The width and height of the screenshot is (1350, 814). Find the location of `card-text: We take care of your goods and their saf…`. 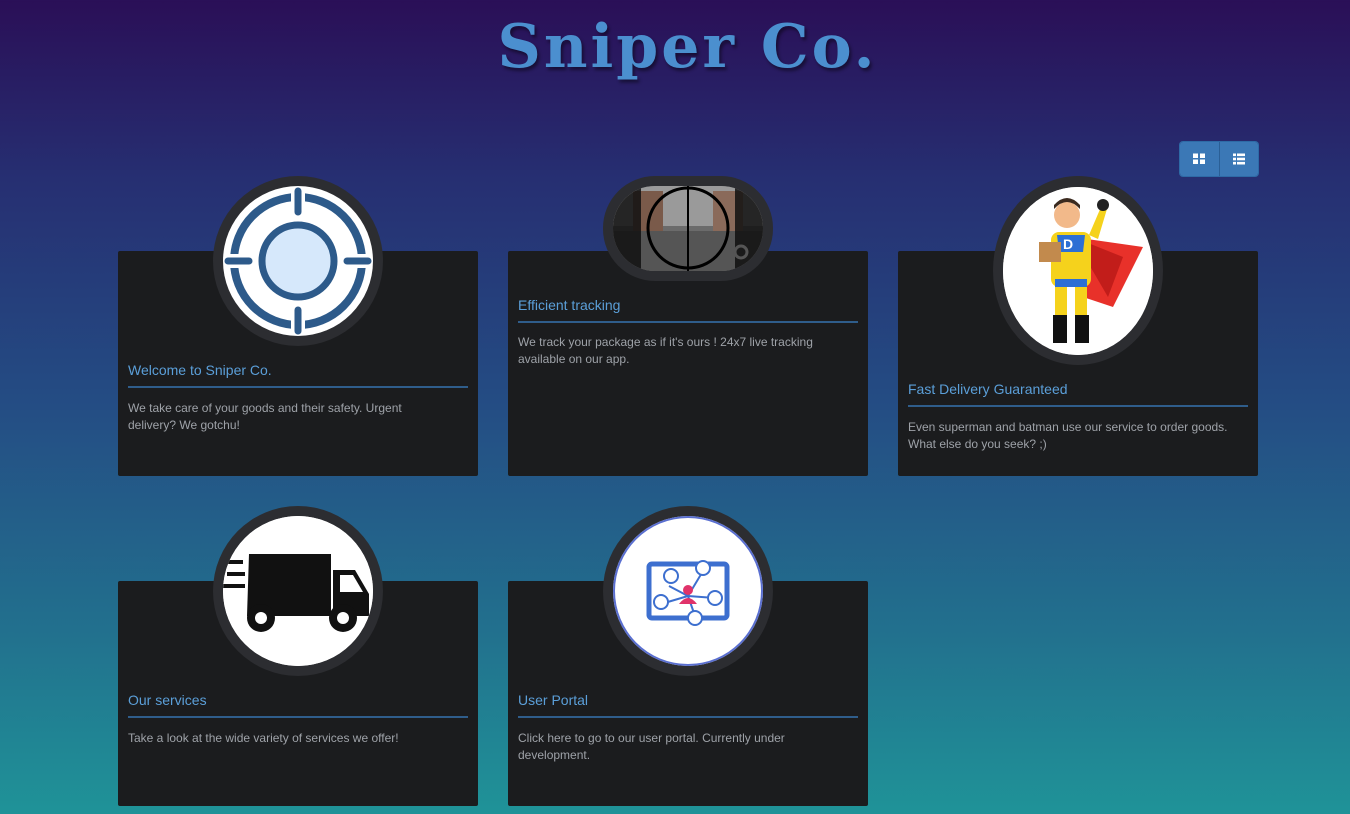

card-text: We take care of your goods and their saf… is located at coordinates (265, 416).